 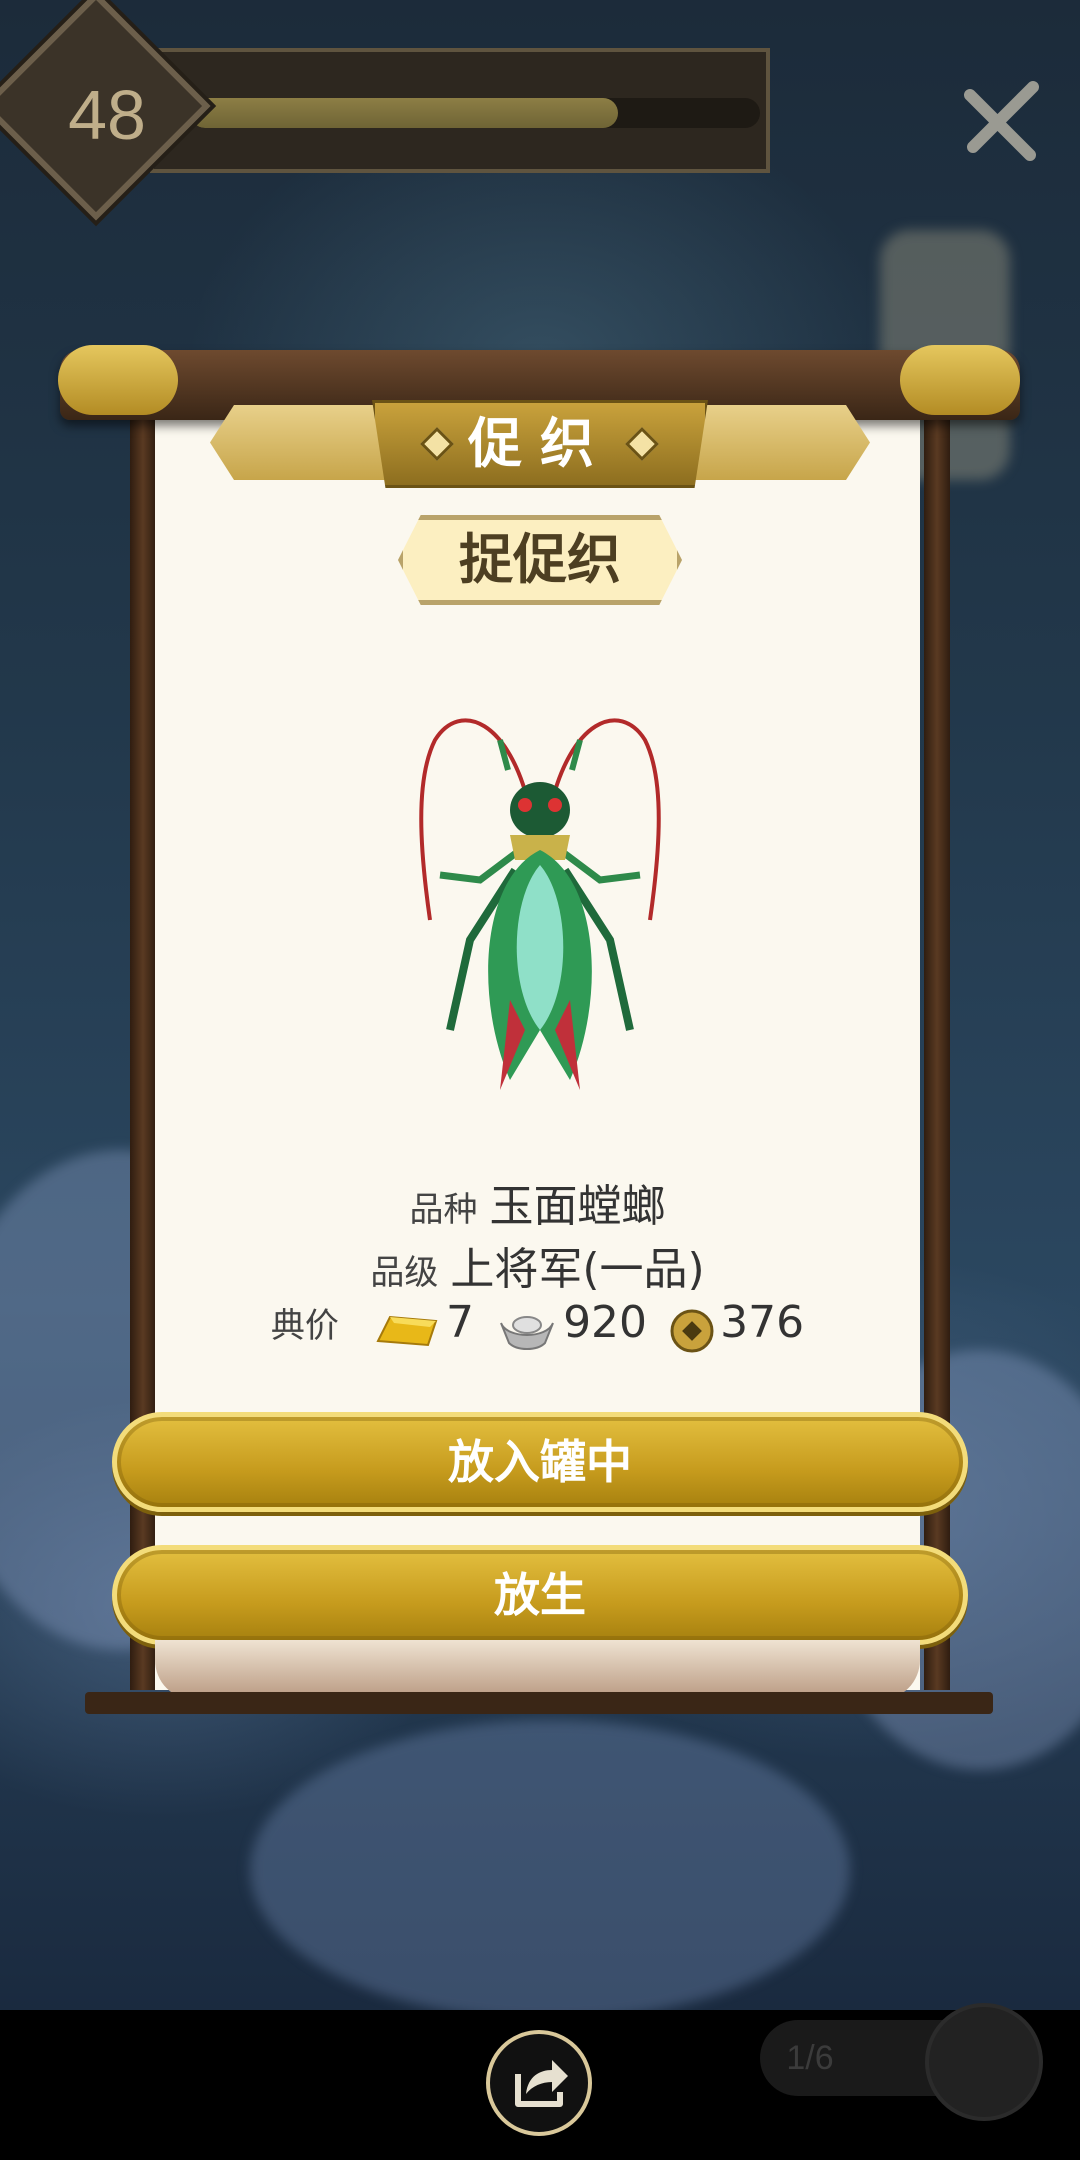 What do you see at coordinates (404, 1273) in the screenshot?
I see `grade-label: 品级` at bounding box center [404, 1273].